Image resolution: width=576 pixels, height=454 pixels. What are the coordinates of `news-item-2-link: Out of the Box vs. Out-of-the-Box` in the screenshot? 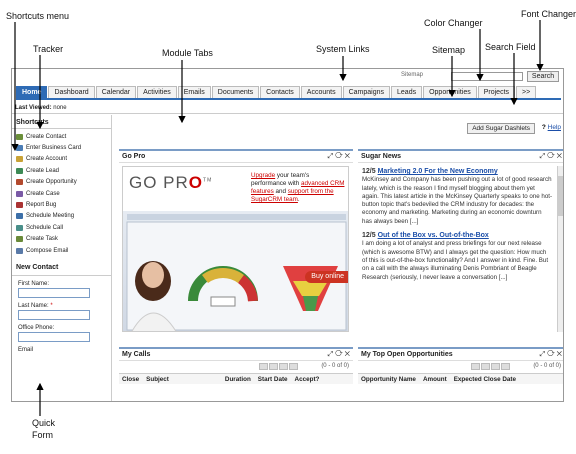 It's located at (433, 235).